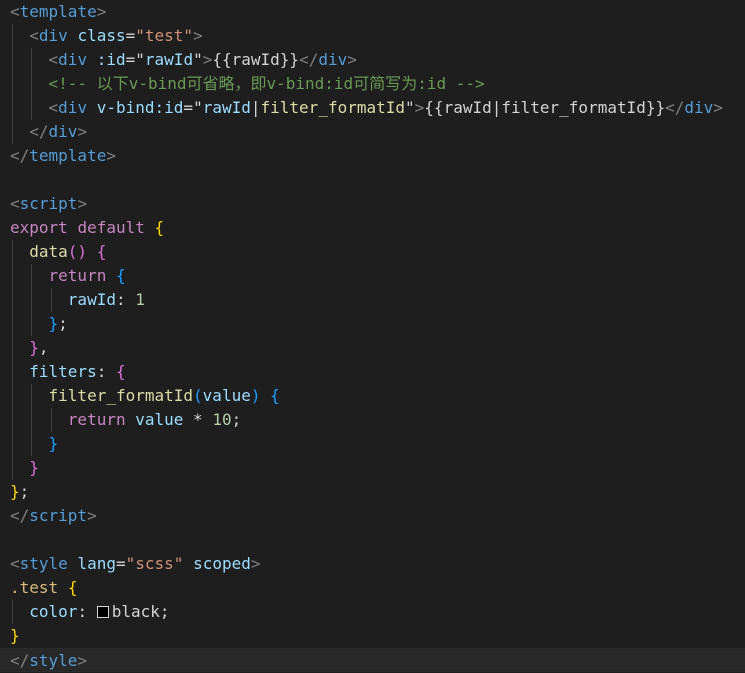 Image resolution: width=745 pixels, height=673 pixels. What do you see at coordinates (34, 587) in the screenshot?
I see `code-token: .test` at bounding box center [34, 587].